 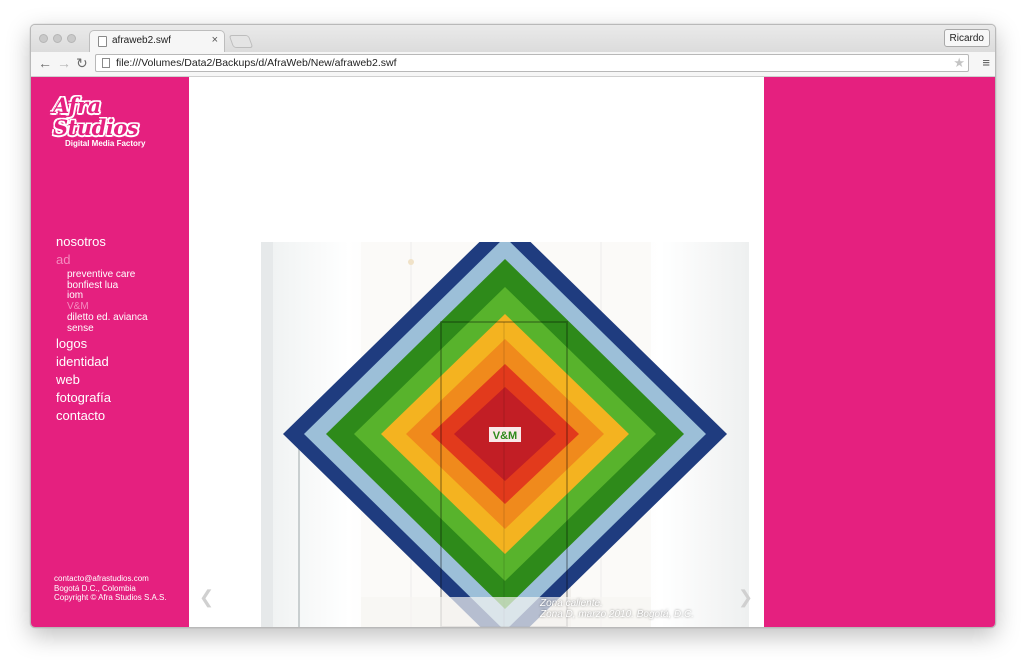 I want to click on nav-contacto: contacto, so click(x=121, y=416).